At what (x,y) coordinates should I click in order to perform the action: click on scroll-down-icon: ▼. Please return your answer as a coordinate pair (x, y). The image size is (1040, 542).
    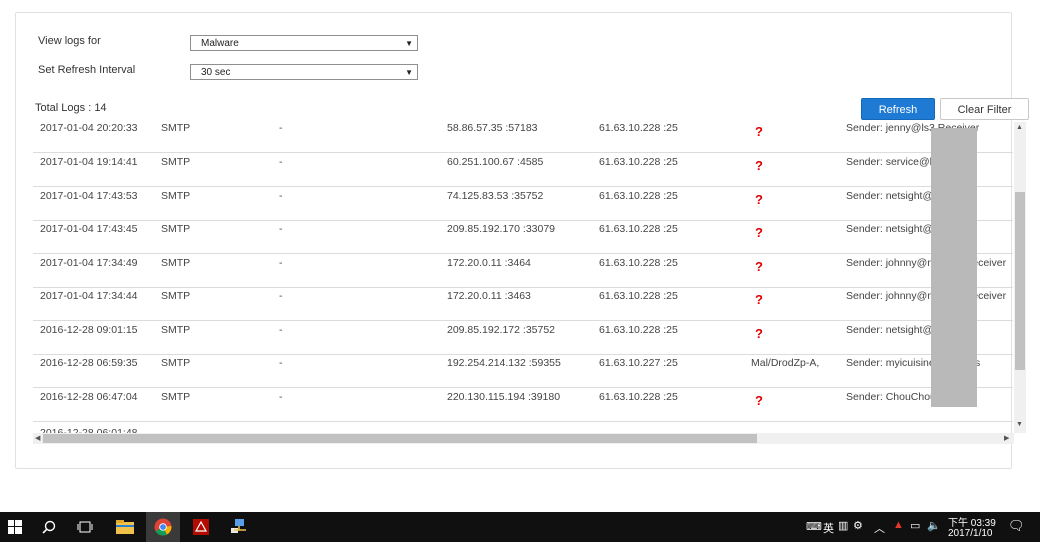
    Looking at the image, I should click on (1019, 424).